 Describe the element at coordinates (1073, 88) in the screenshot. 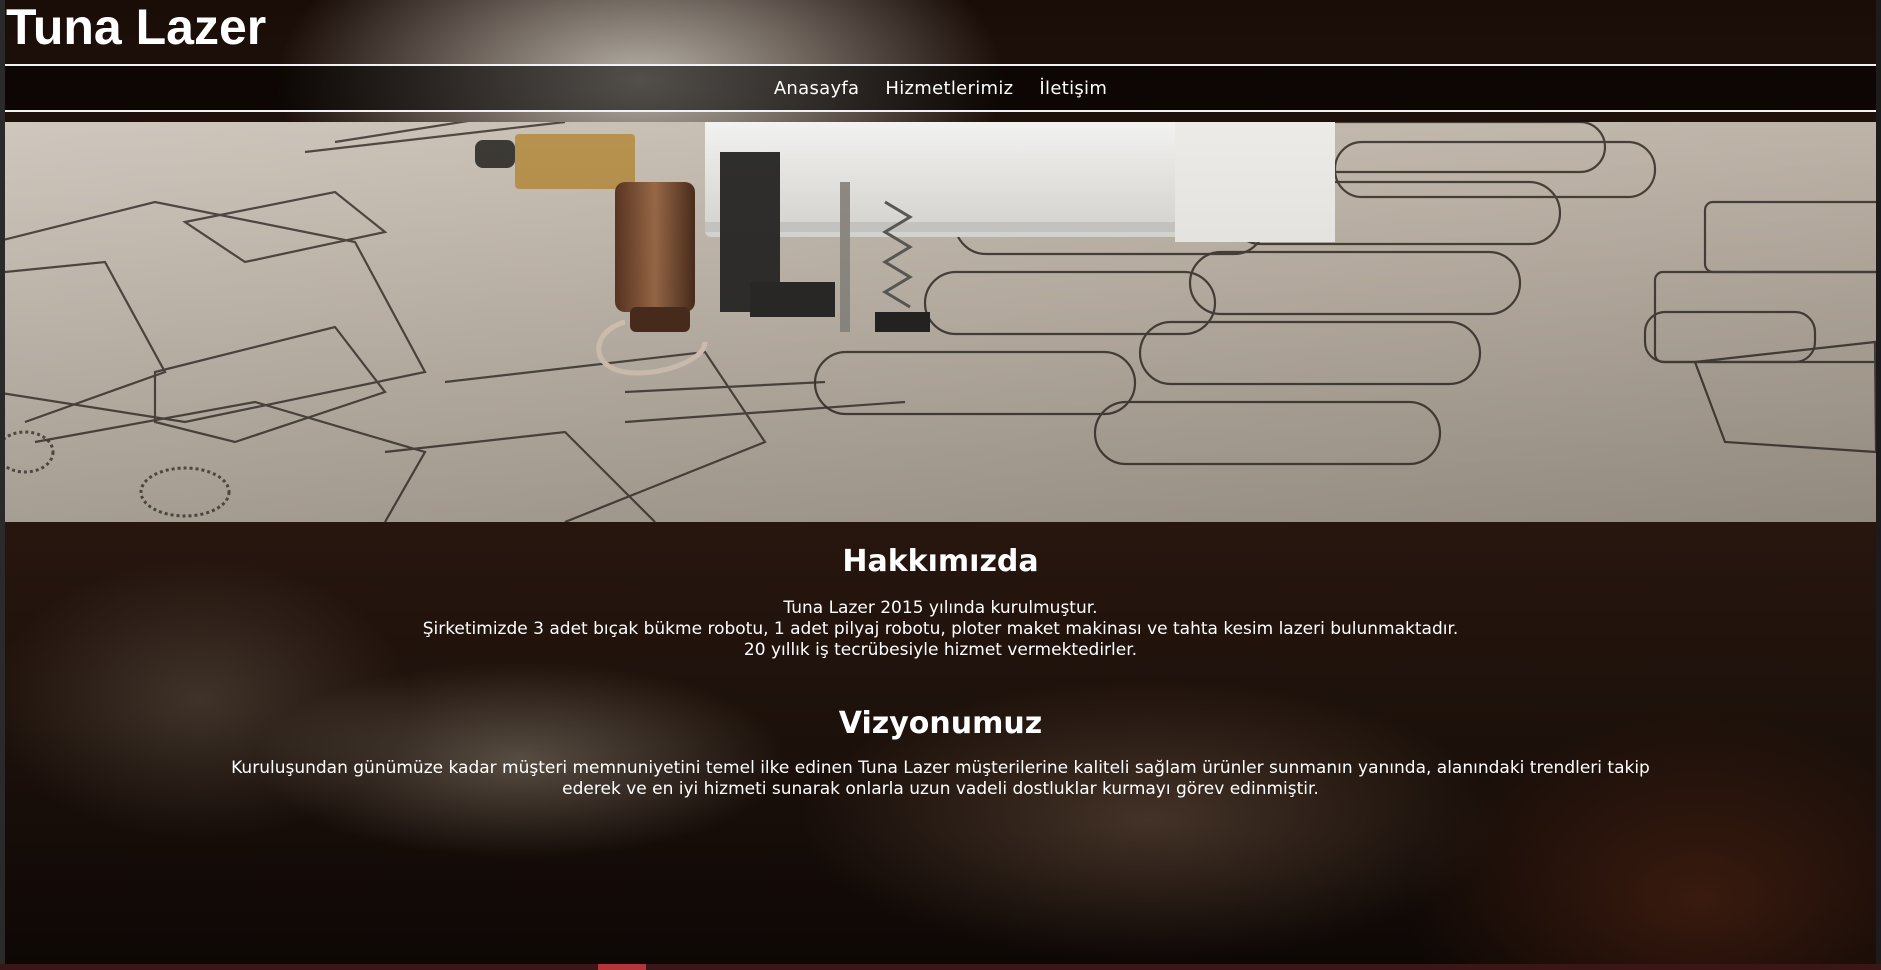

I see `nav-item-iletisim: İletişim` at that location.